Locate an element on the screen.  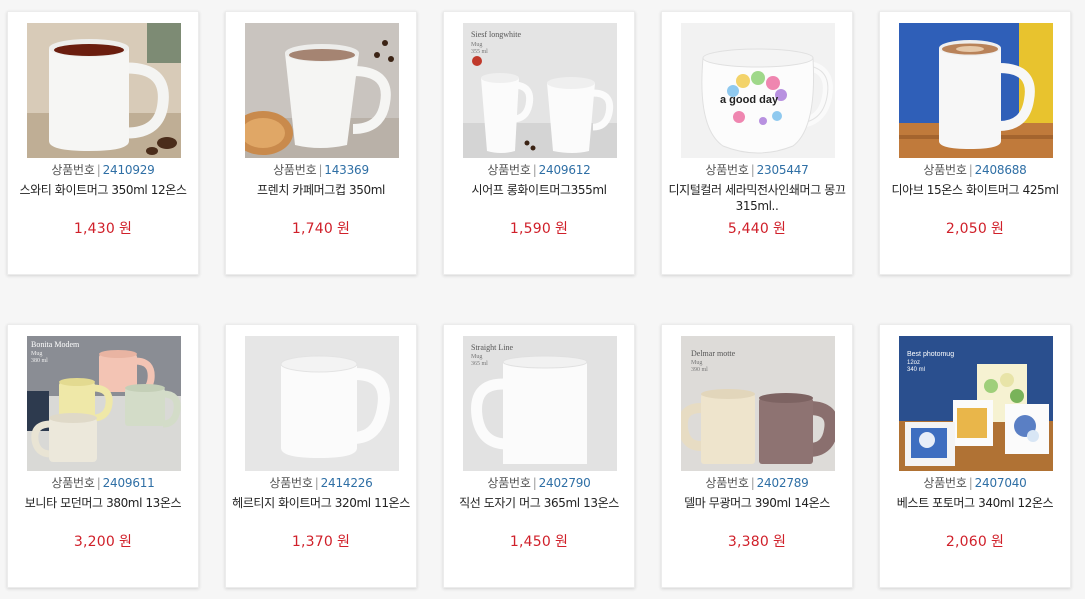
product-name: 시어프 롱화이트머그355ml is located at coordinates (539, 190).